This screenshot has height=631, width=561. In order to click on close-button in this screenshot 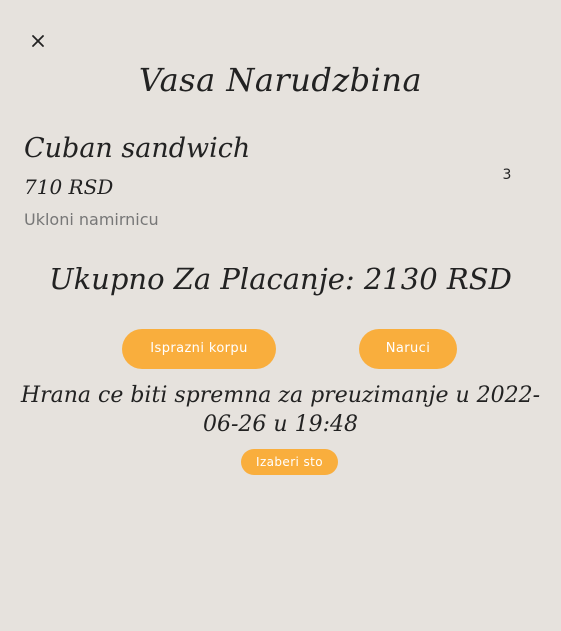, I will do `click(38, 41)`.